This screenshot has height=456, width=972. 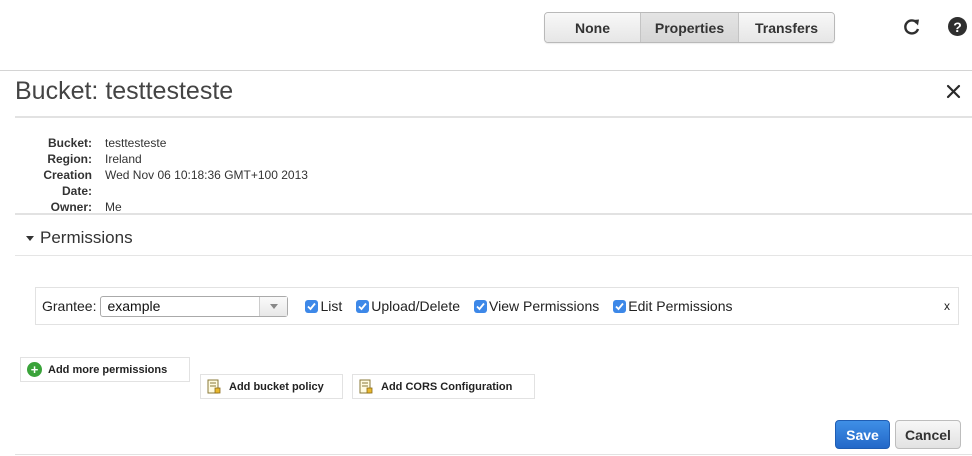 I want to click on add-icon: +, so click(x=34, y=369).